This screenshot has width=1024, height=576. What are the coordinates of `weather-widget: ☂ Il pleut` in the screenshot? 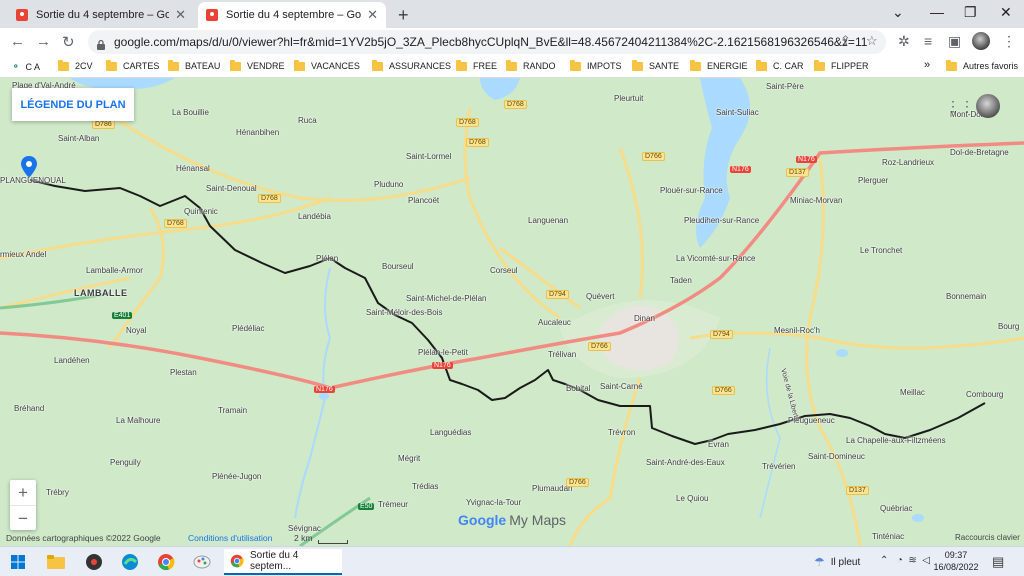 It's located at (837, 562).